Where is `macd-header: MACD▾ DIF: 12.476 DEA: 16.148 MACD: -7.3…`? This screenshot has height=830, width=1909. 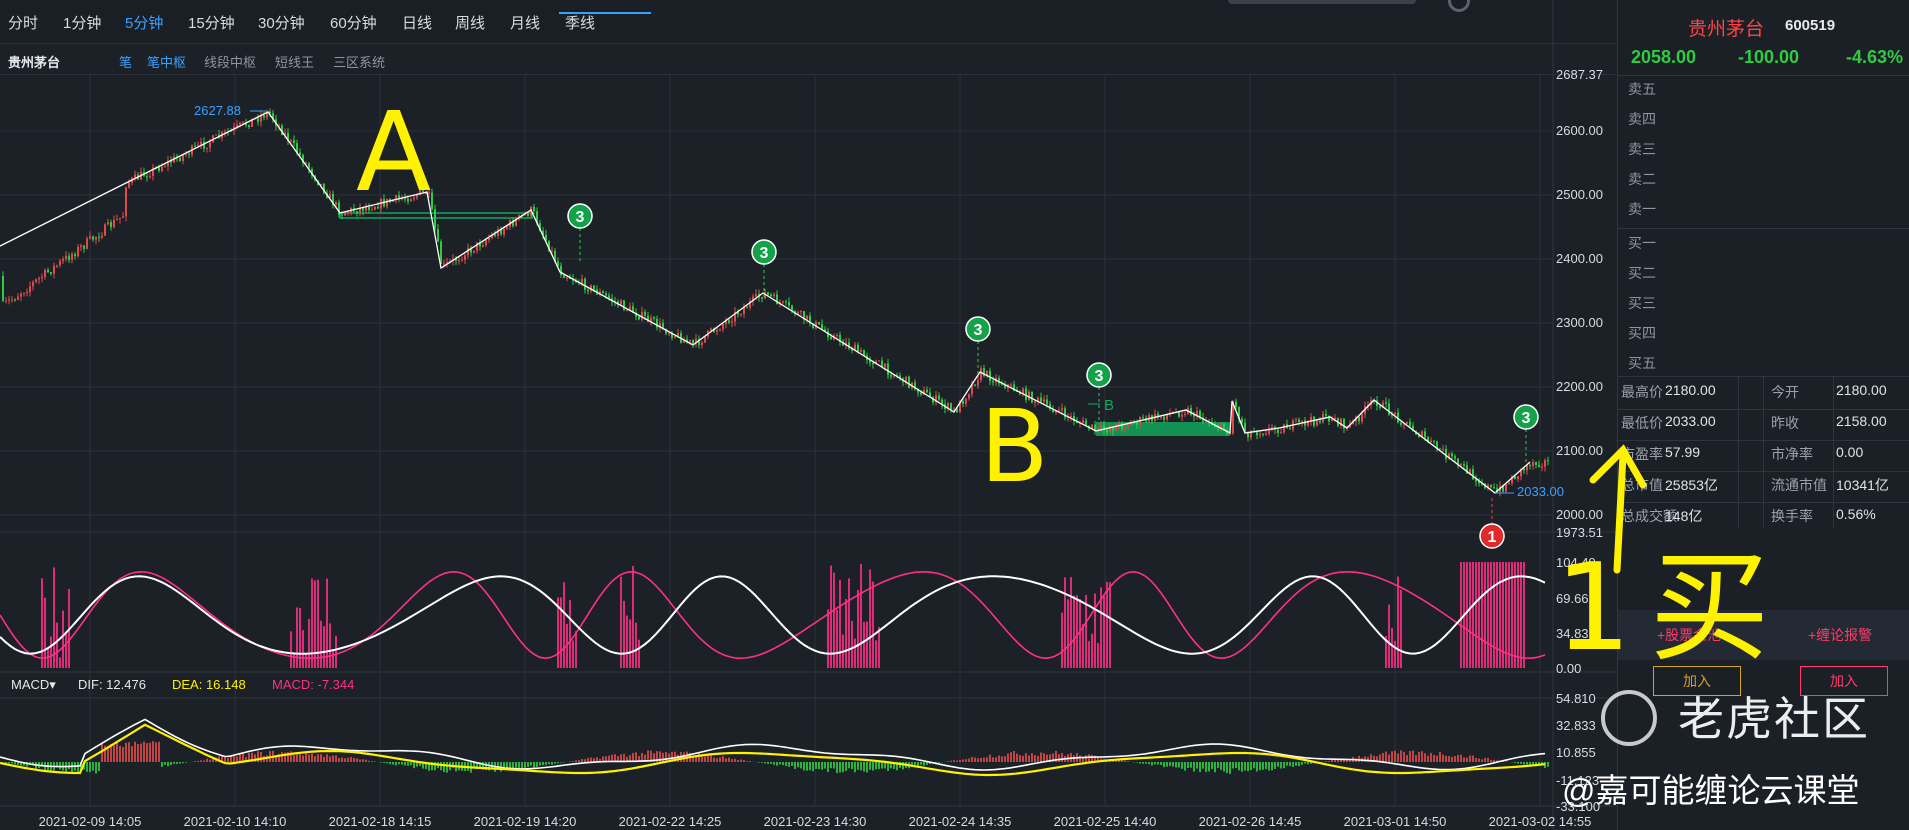 macd-header: MACD▾ DIF: 12.476 DEA: 16.148 MACD: -7.3… is located at coordinates (808, 685).